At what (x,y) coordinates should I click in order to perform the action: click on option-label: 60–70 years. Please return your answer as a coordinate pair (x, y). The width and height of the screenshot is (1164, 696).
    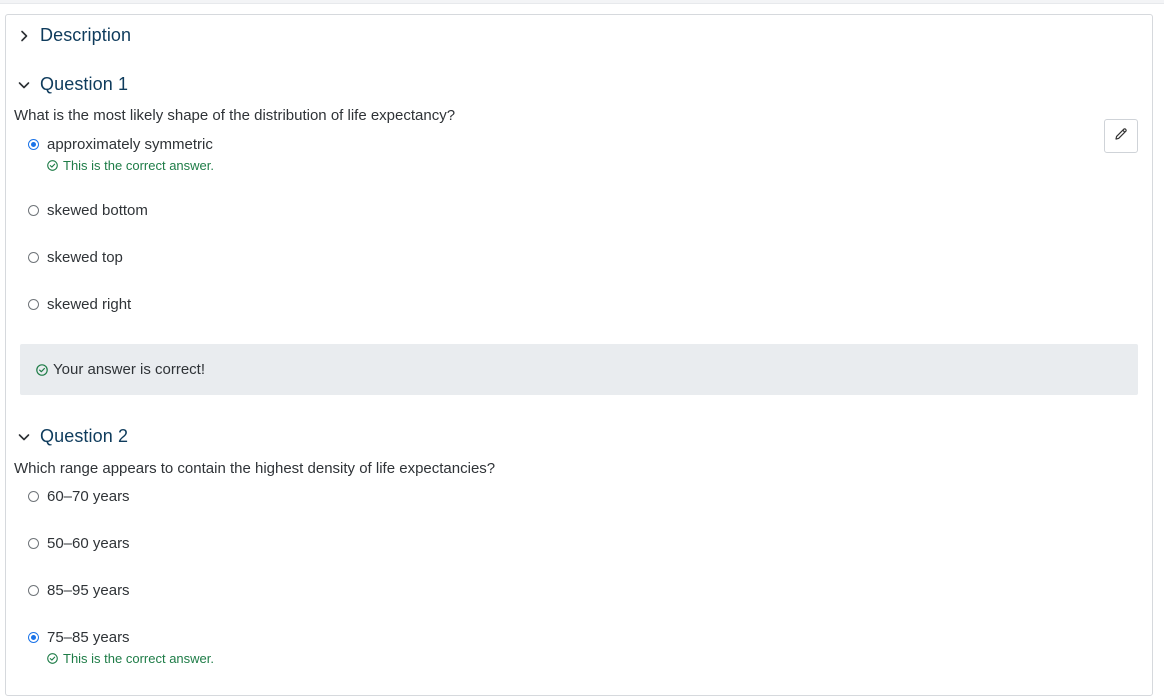
    Looking at the image, I should click on (88, 496).